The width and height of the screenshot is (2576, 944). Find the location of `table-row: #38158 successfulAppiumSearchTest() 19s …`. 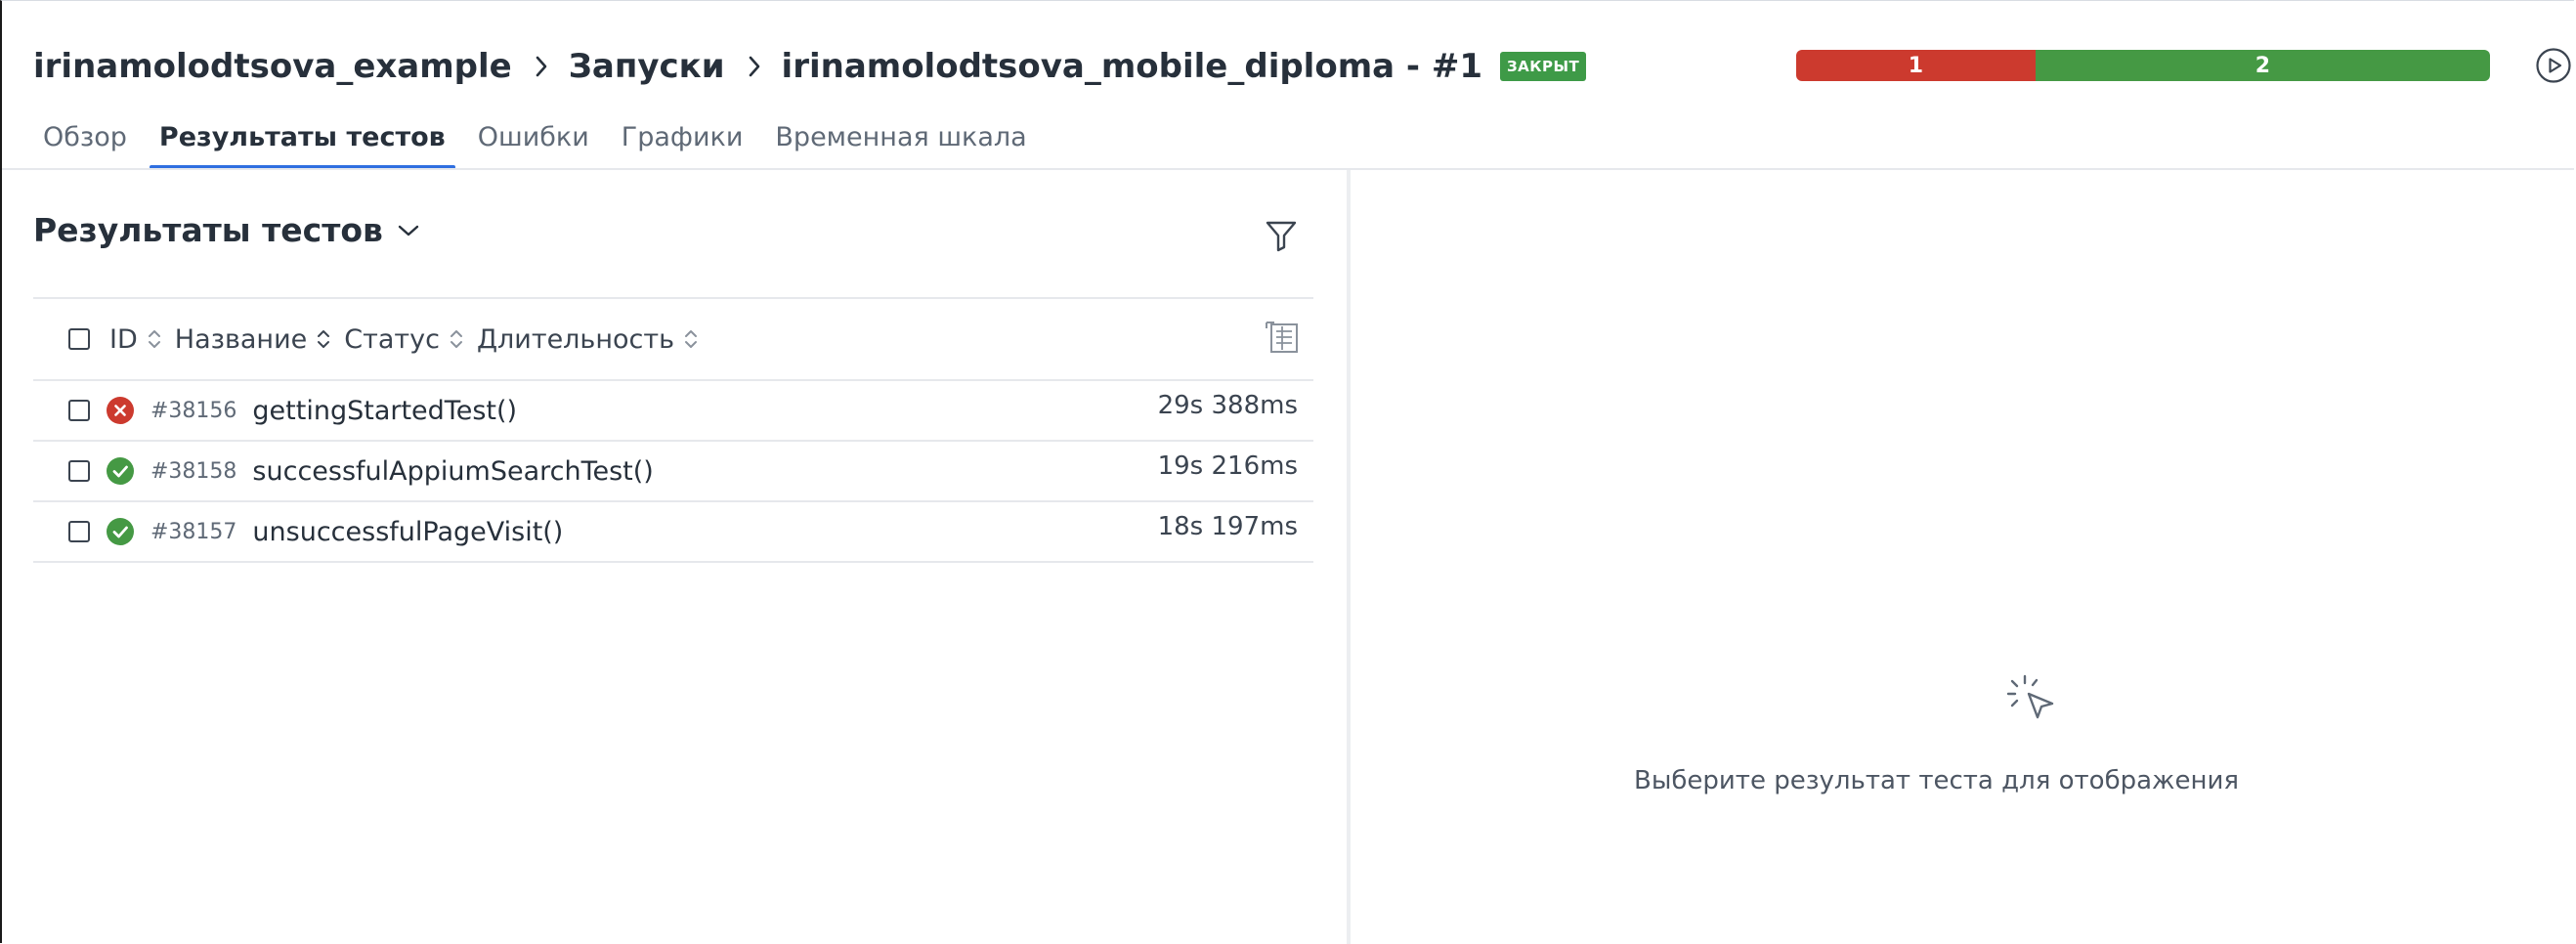

table-row: #38158 successfulAppiumSearchTest() 19s … is located at coordinates (673, 472).